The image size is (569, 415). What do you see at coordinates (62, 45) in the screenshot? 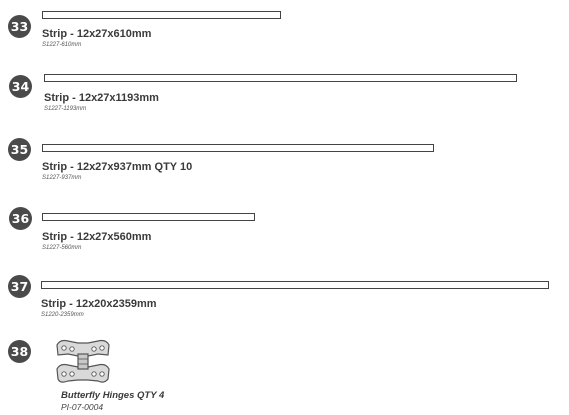
I see `part-code: S1227-610mm` at bounding box center [62, 45].